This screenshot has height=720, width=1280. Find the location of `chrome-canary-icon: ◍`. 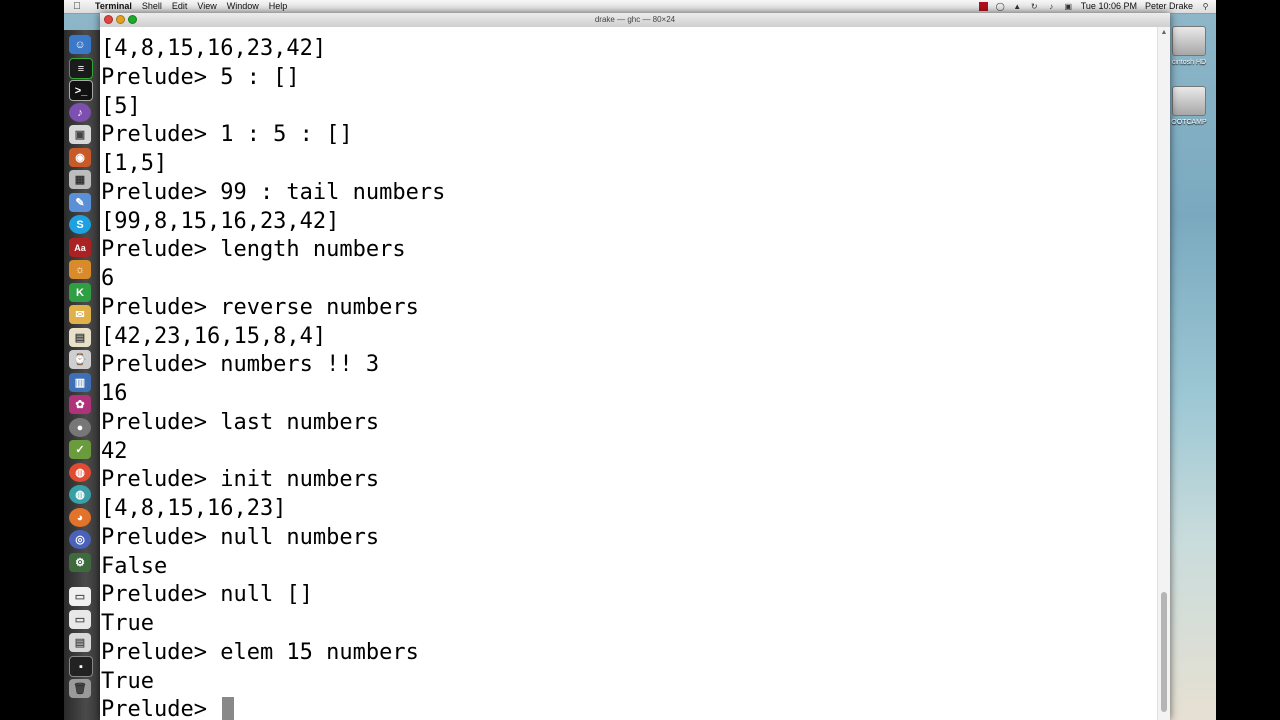

chrome-canary-icon: ◍ is located at coordinates (80, 494).